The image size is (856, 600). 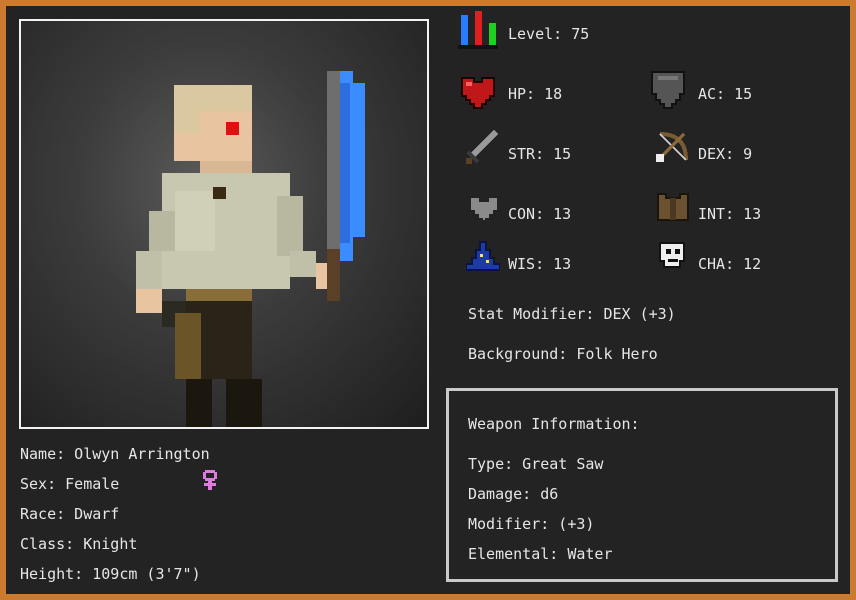 I want to click on wizard-hat-icon, so click(x=483, y=258).